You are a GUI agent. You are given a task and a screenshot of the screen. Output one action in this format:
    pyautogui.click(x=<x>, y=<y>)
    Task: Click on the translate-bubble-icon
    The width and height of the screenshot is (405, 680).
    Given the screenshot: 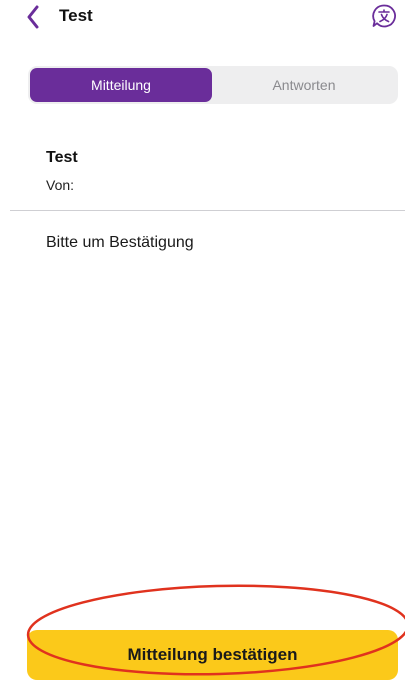 What is the action you would take?
    pyautogui.click(x=384, y=16)
    